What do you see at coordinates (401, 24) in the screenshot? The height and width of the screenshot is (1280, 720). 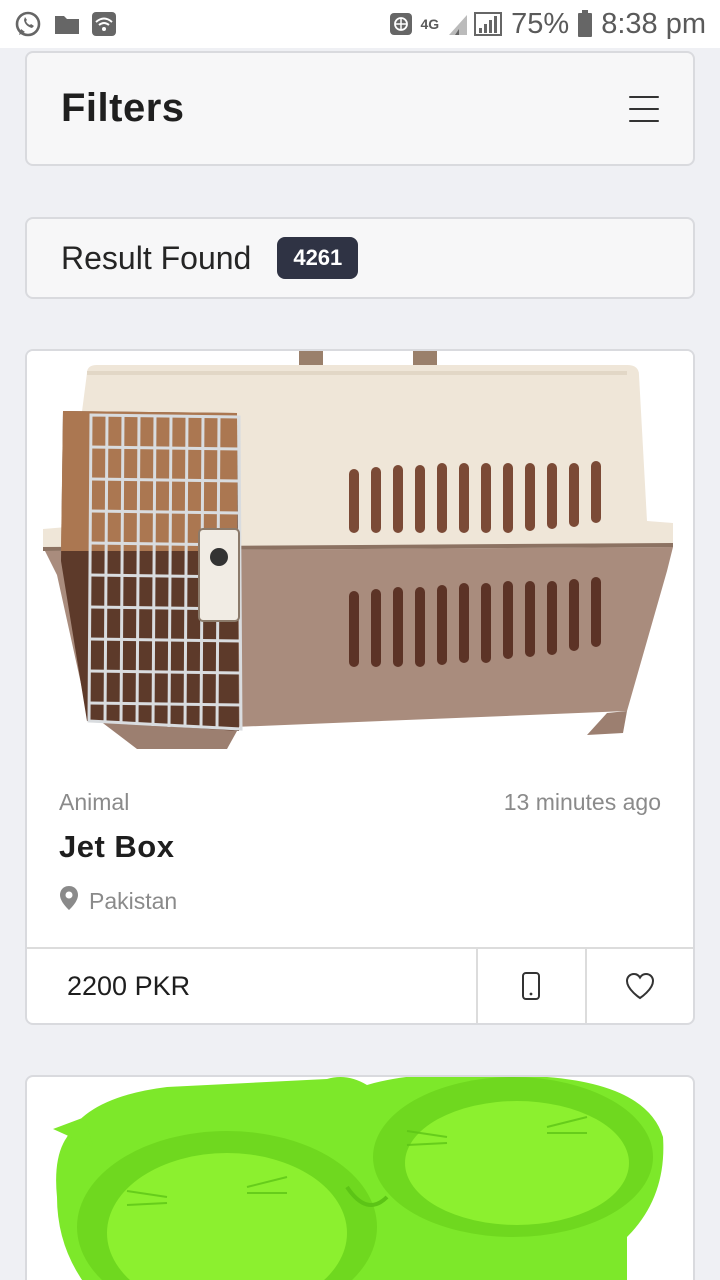 I see `vpn-icon` at bounding box center [401, 24].